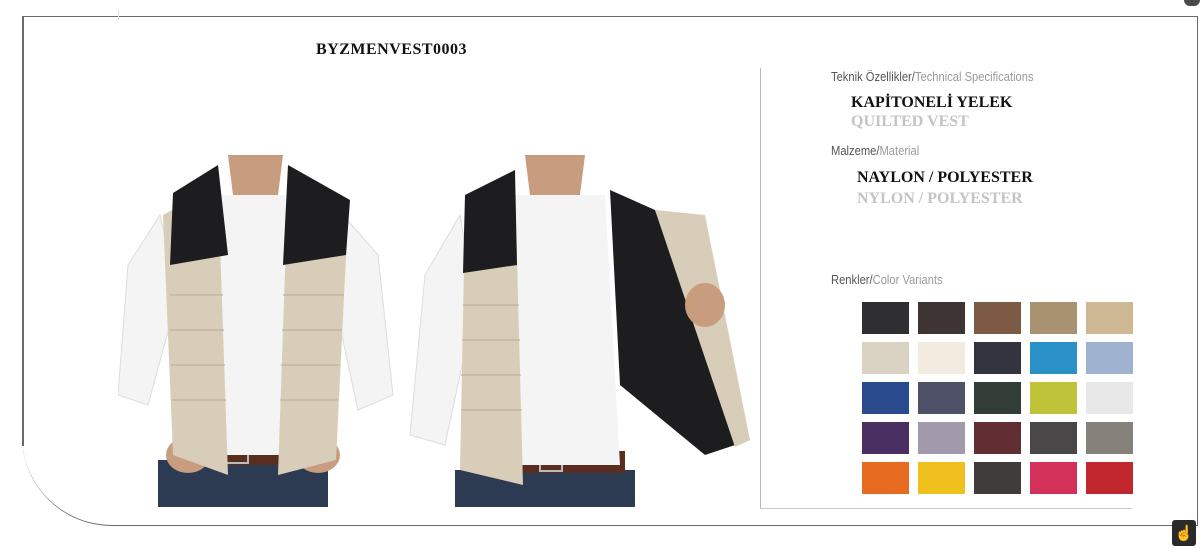 This screenshot has height=548, width=1200. I want to click on color-swatch-grid, so click(998, 399).